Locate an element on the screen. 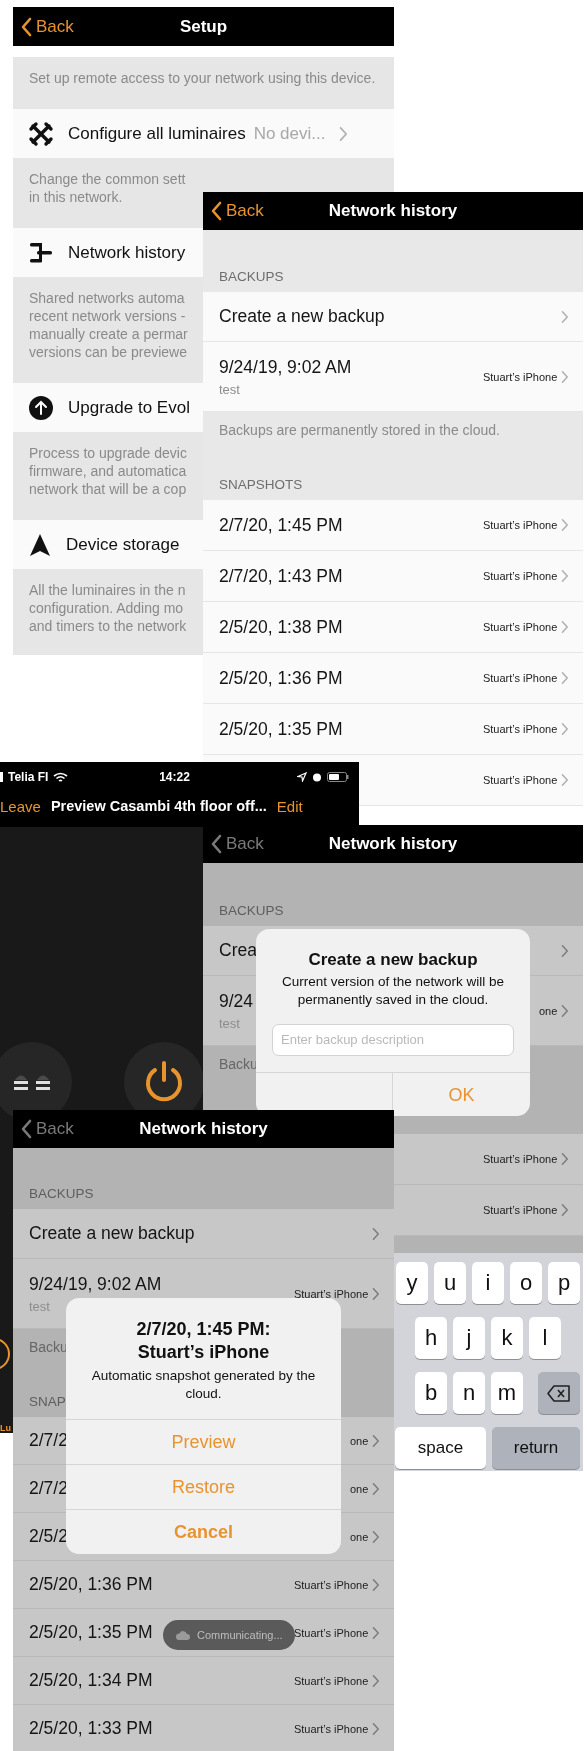 The width and height of the screenshot is (587, 1751). backup-row: 9/24/19, 9:02 AM test Stuart’s iPhone is located at coordinates (393, 377).